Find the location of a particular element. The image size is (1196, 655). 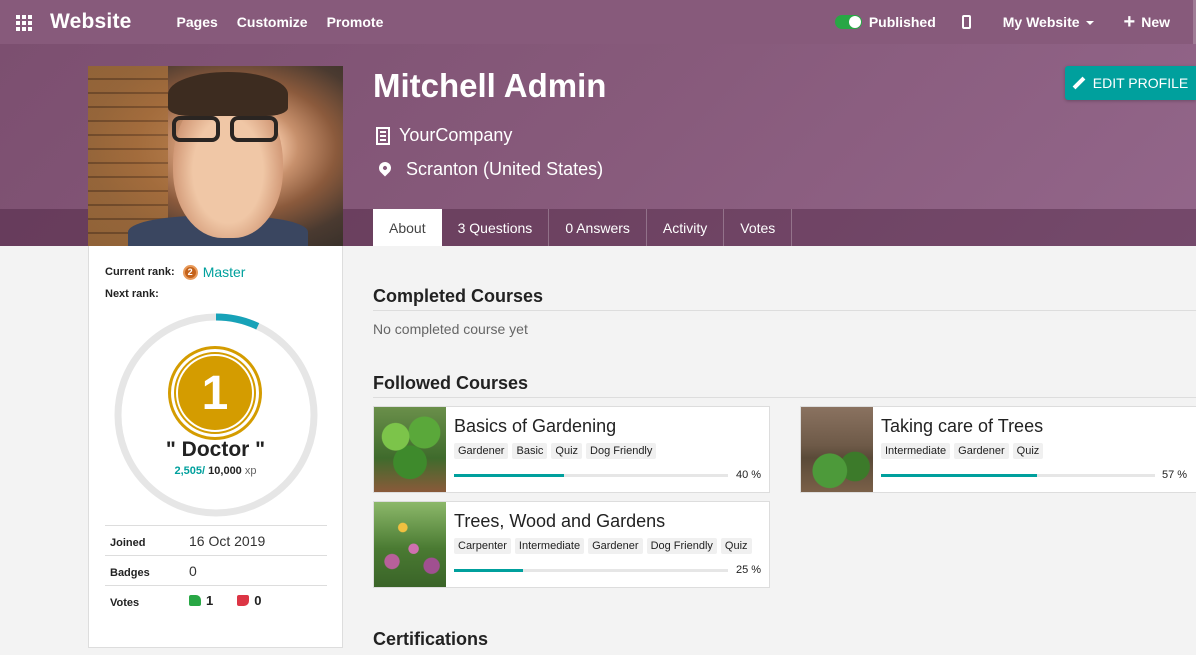

thumbs-down-icon is located at coordinates (243, 600).